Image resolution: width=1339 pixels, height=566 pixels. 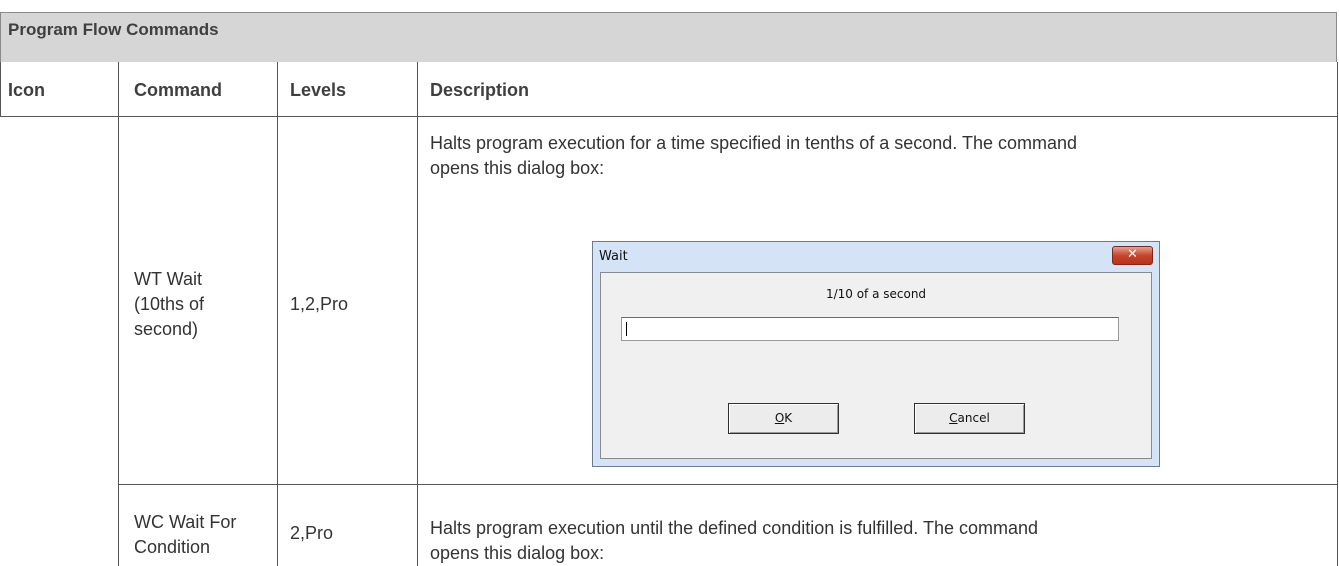 I want to click on command-text: WC Wait For, so click(x=185, y=522).